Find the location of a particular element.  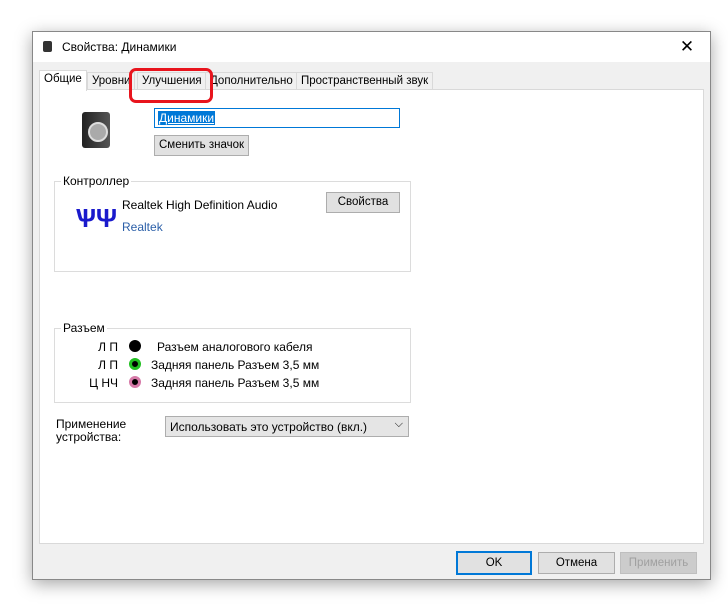

chevron-down-icon: ⌵ is located at coordinates (398, 424).